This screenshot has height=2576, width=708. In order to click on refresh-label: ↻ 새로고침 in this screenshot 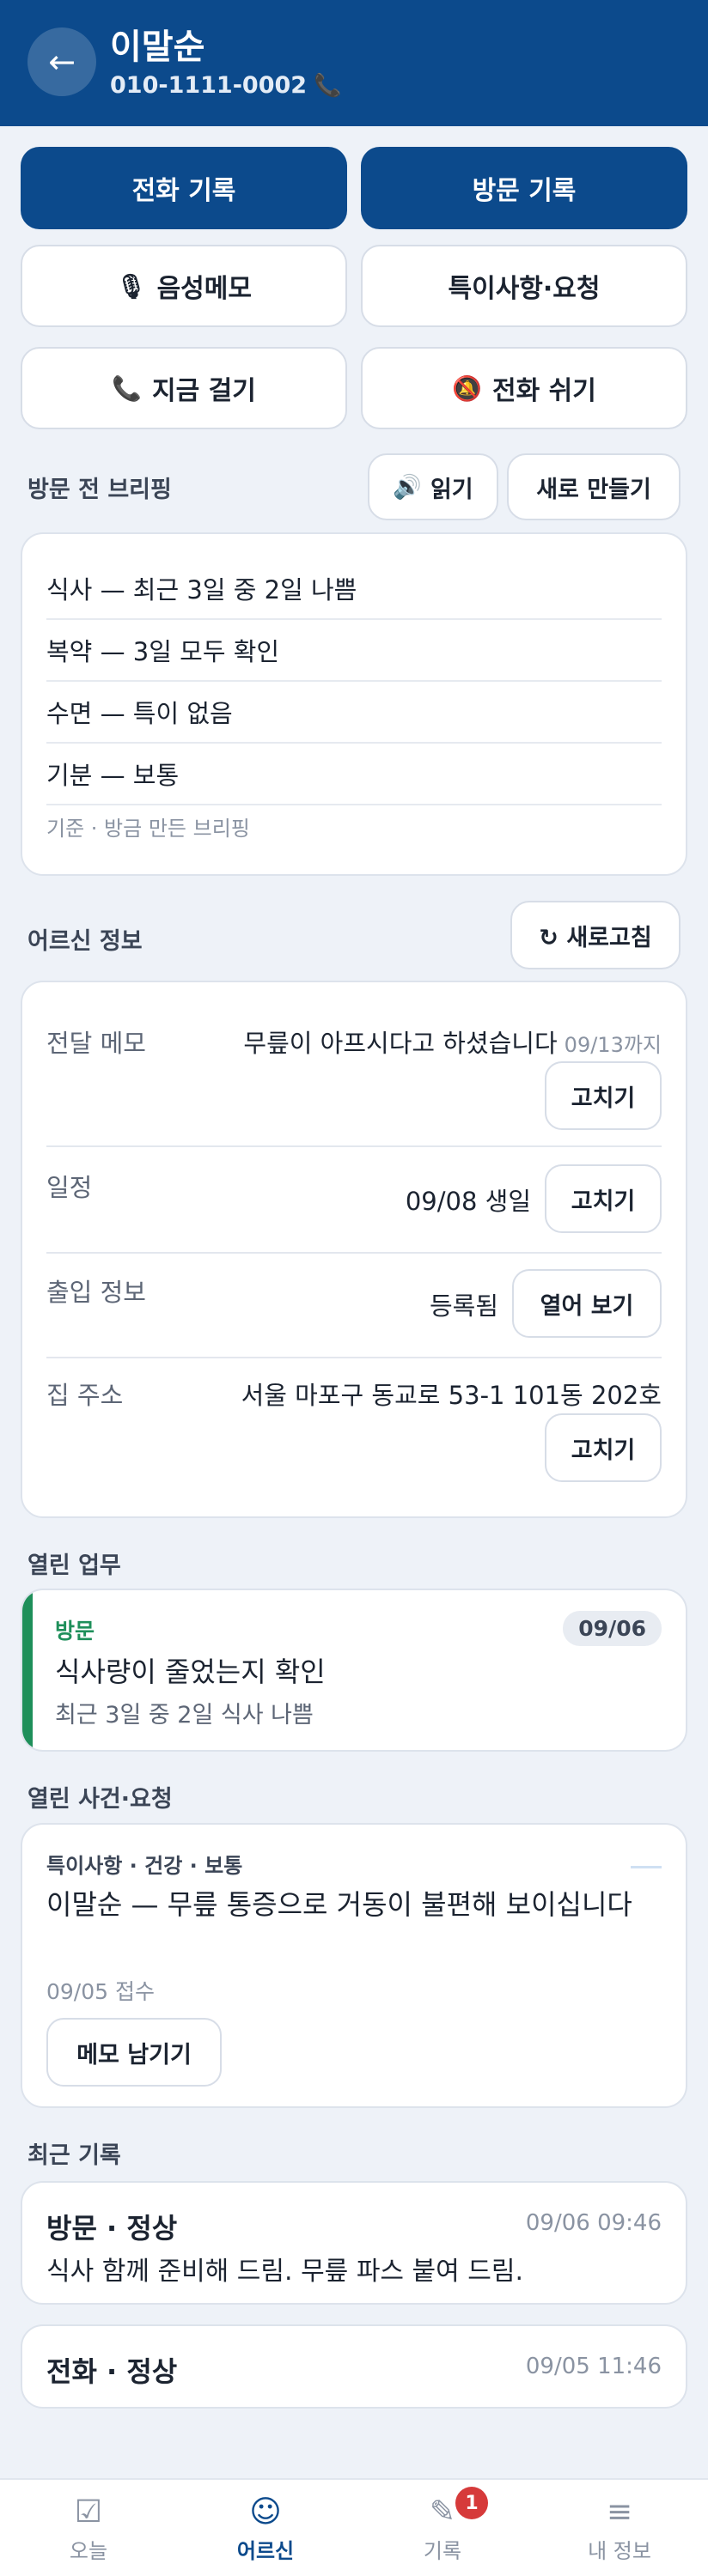, I will do `click(595, 937)`.